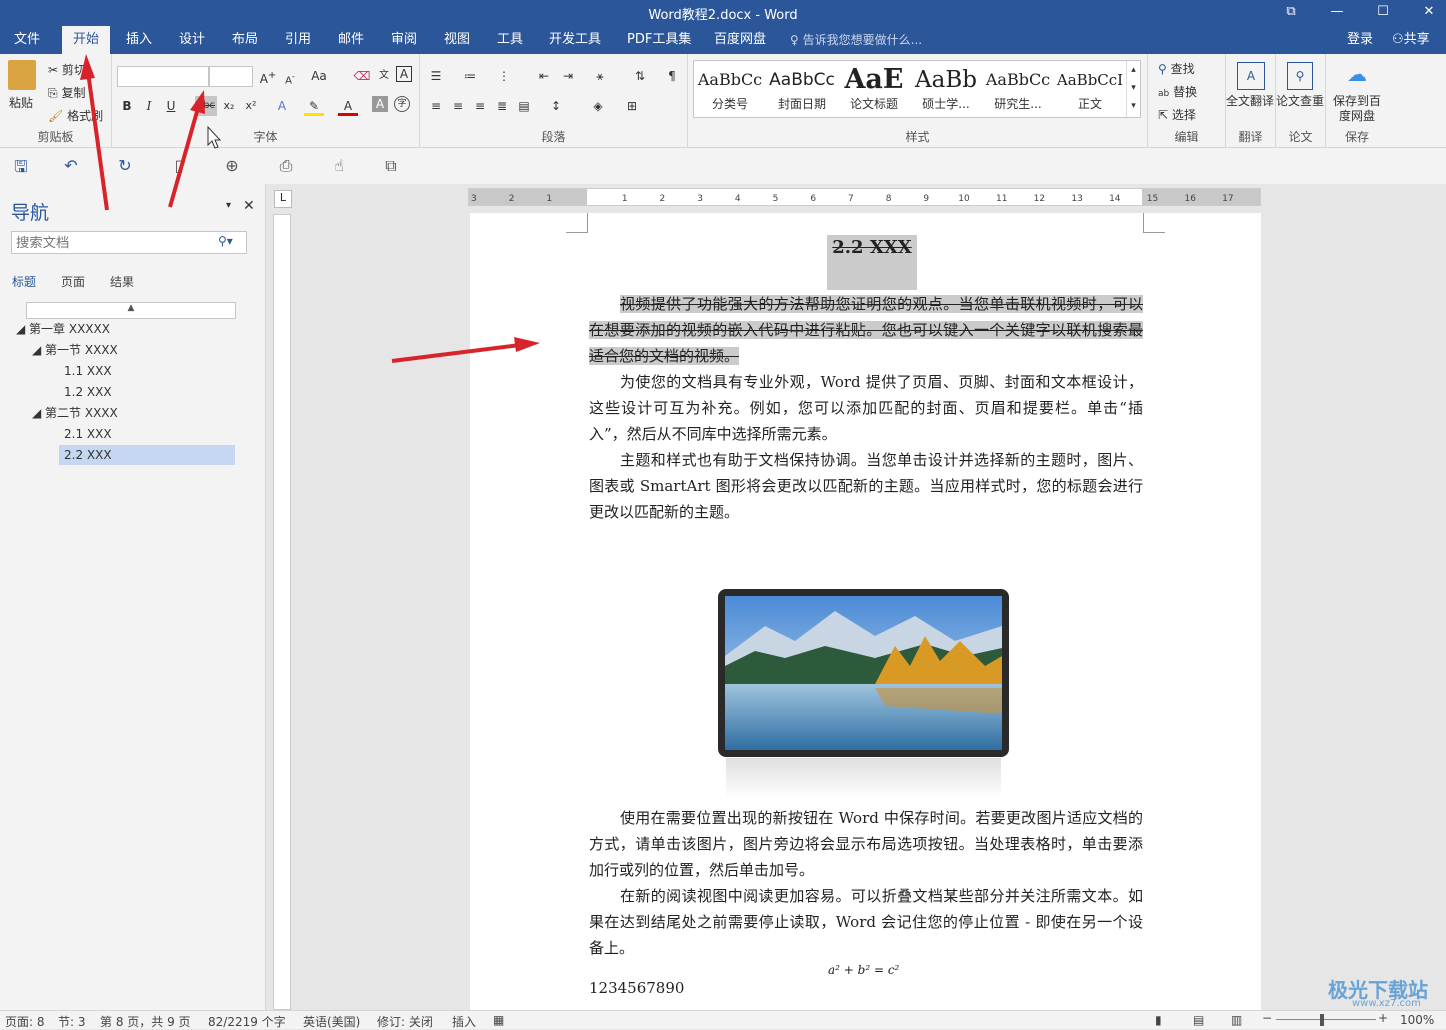 The height and width of the screenshot is (1030, 1446). Describe the element at coordinates (802, 89) in the screenshot. I see `style-item: AaBbCc 封面日期` at that location.